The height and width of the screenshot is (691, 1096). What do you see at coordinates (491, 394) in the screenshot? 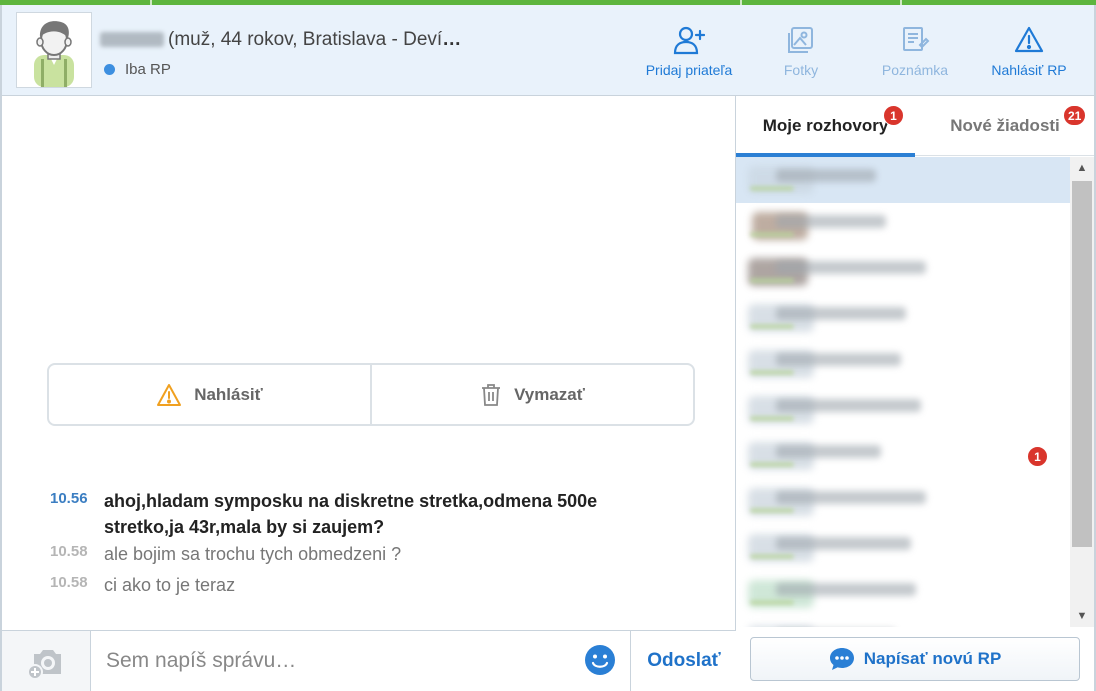
I see `trash-icon` at bounding box center [491, 394].